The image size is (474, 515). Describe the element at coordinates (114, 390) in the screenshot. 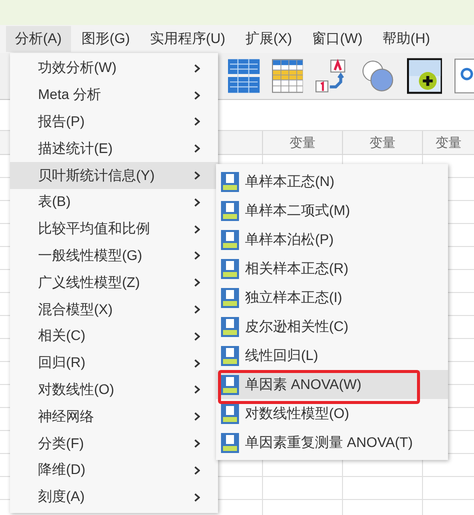

I see `menu-item: 对数线性(O)` at that location.